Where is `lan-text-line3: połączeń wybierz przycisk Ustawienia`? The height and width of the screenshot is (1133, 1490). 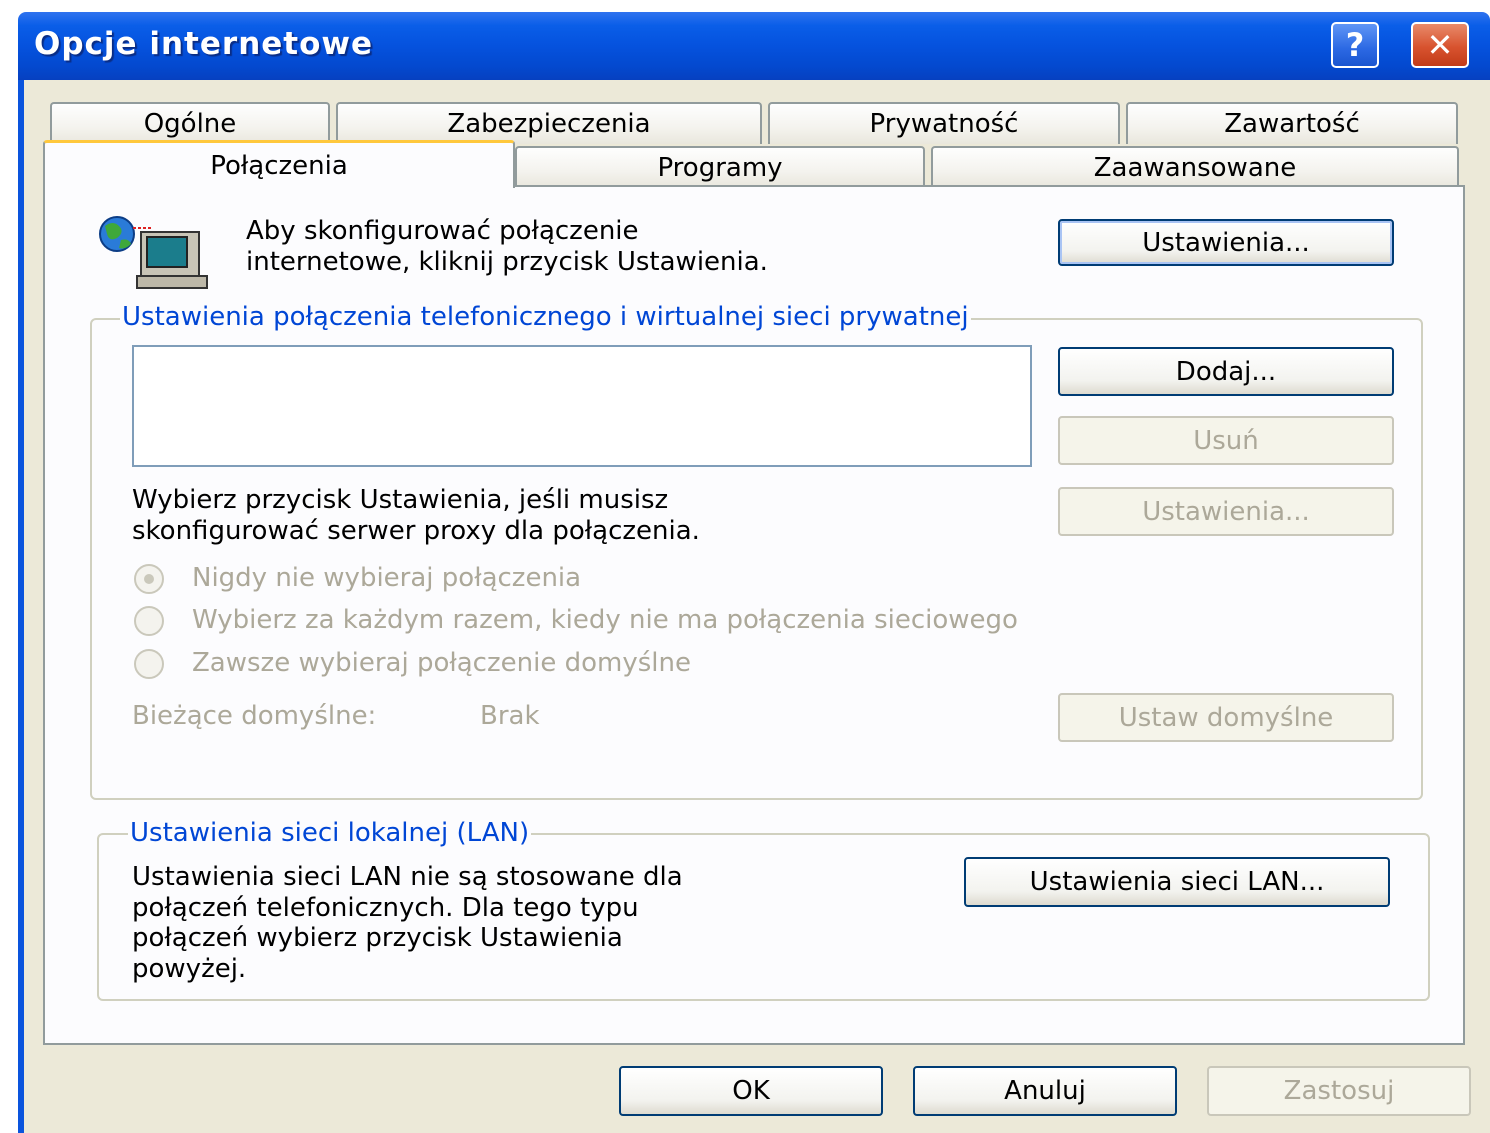
lan-text-line3: połączeń wybierz przycisk Ustawienia is located at coordinates (377, 938).